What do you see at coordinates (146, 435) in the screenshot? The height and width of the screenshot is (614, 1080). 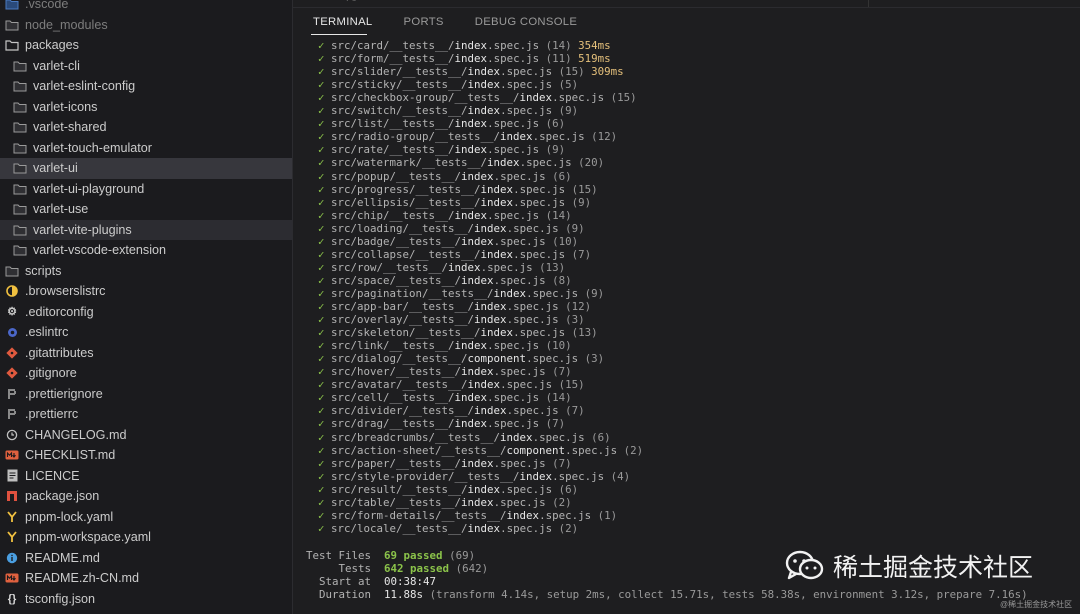 I see `explorer-item: CHANGELOG.md` at bounding box center [146, 435].